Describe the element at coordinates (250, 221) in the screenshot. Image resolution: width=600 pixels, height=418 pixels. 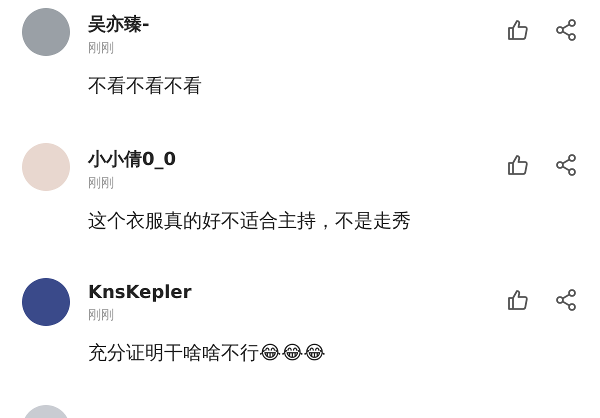
I see `comment-text: 这个衣服真的好不适合主持，不是走秀` at that location.